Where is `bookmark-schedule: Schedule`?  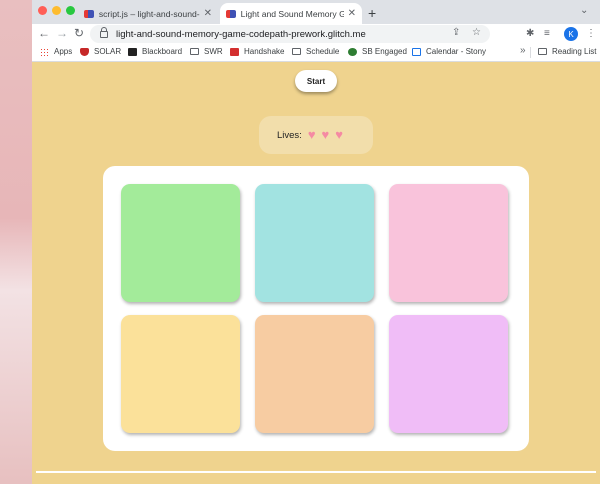
bookmark-schedule: Schedule is located at coordinates (315, 51).